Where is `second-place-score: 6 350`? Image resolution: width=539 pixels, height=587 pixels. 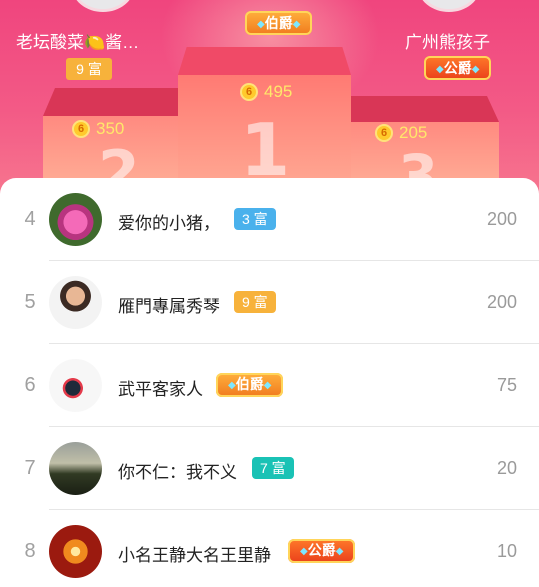
second-place-score: 6 350 is located at coordinates (98, 129).